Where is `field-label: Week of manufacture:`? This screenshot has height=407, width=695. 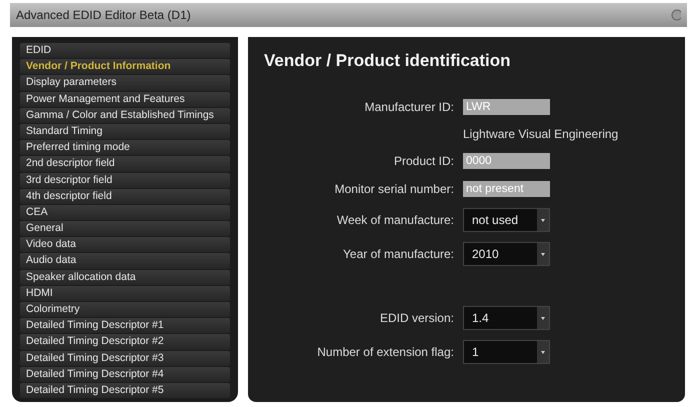
field-label: Week of manufacture: is located at coordinates (395, 220).